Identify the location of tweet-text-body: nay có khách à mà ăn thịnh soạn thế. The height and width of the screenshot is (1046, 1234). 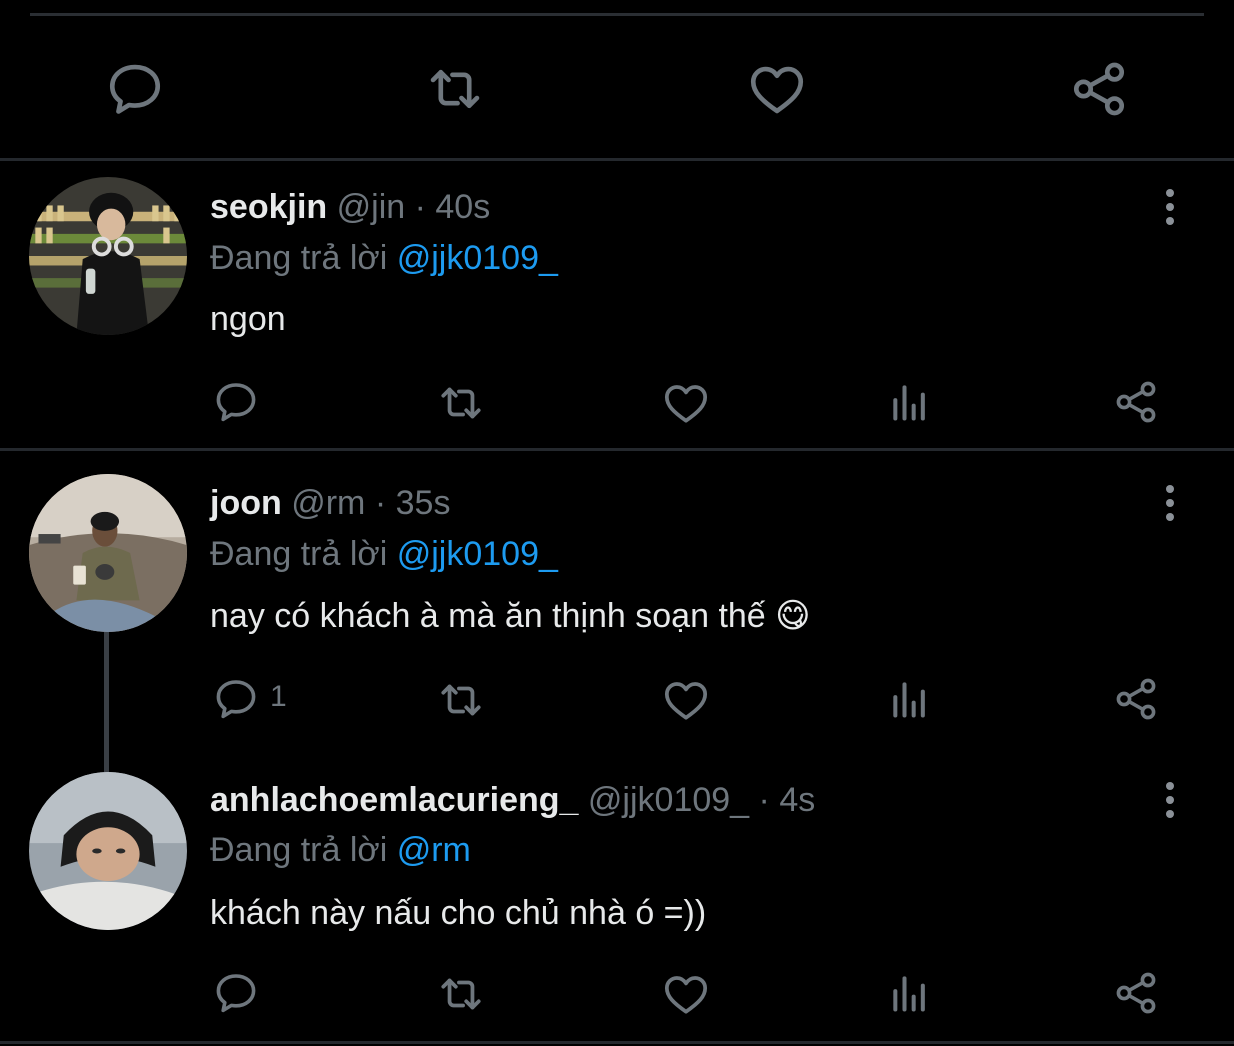
(488, 616).